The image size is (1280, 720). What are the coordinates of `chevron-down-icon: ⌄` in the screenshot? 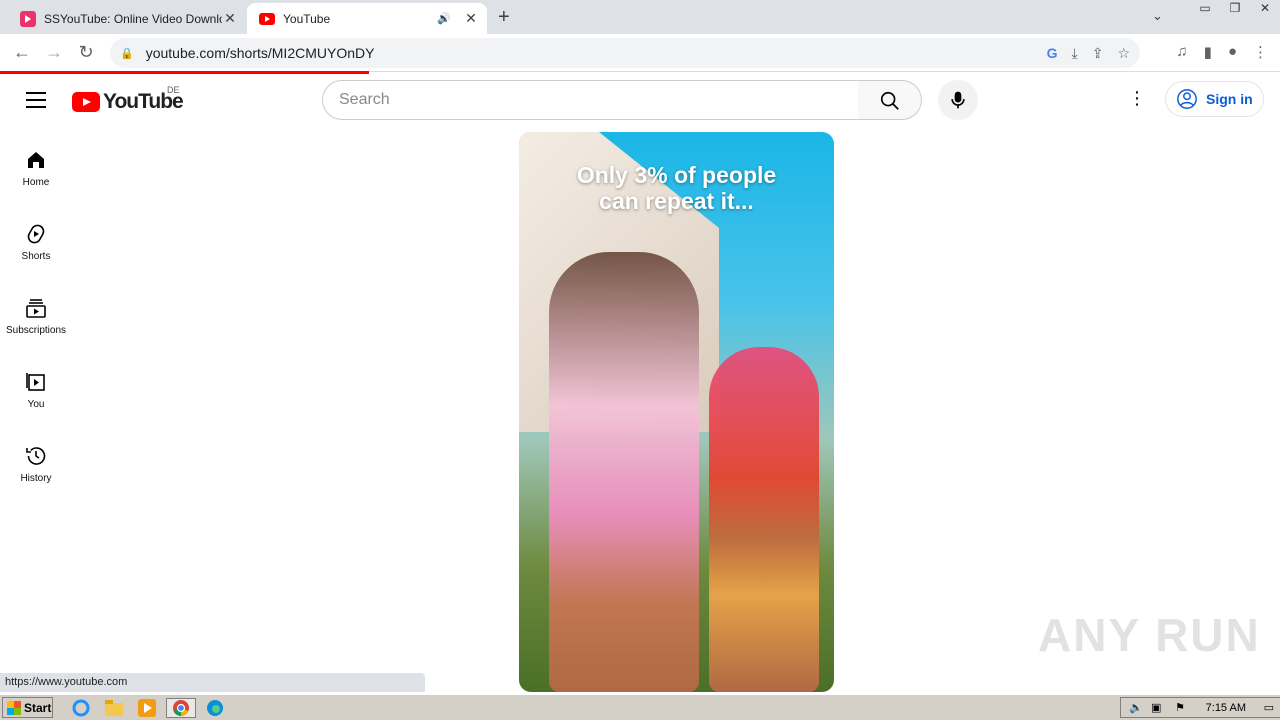 It's located at (1157, 16).